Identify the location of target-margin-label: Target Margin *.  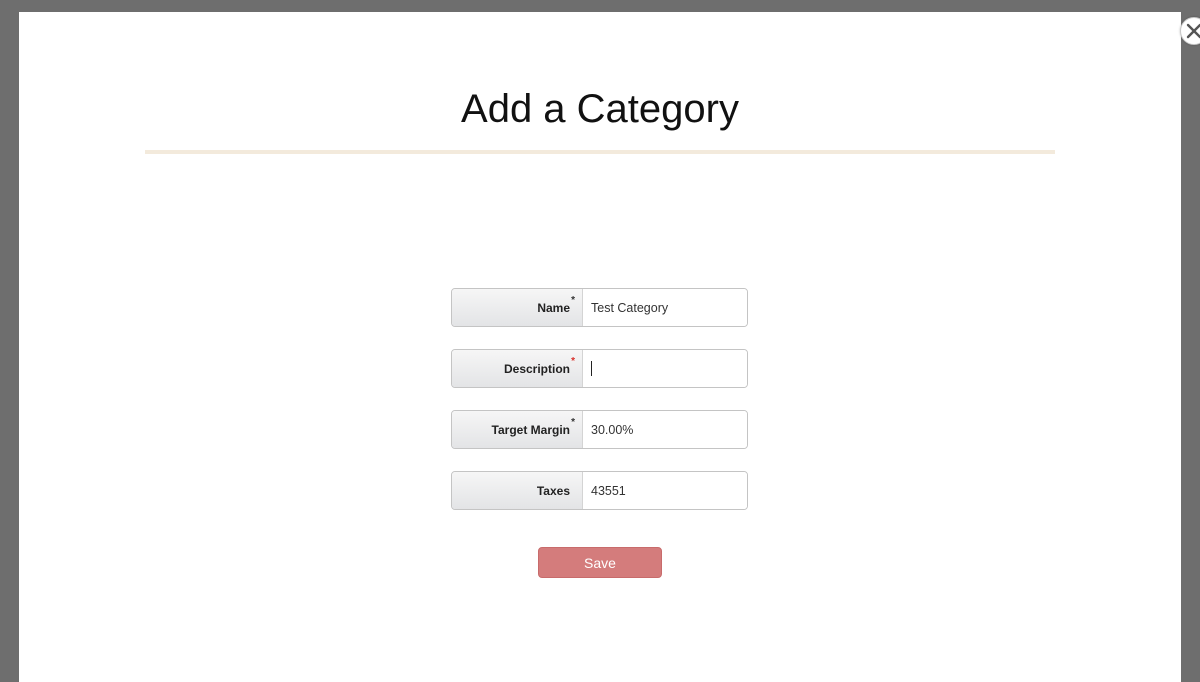
(517, 429).